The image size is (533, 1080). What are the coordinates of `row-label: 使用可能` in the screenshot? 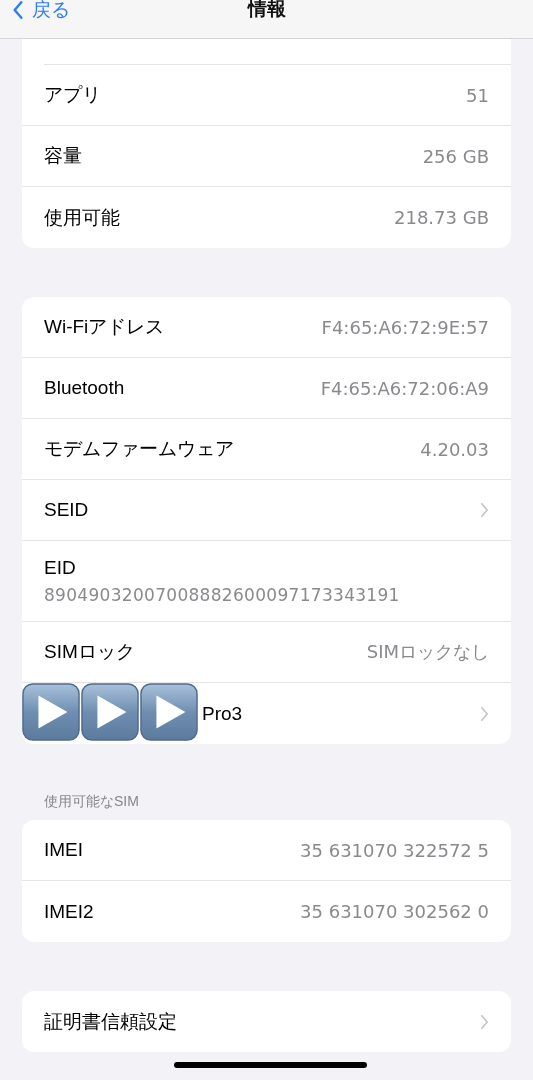 It's located at (82, 217).